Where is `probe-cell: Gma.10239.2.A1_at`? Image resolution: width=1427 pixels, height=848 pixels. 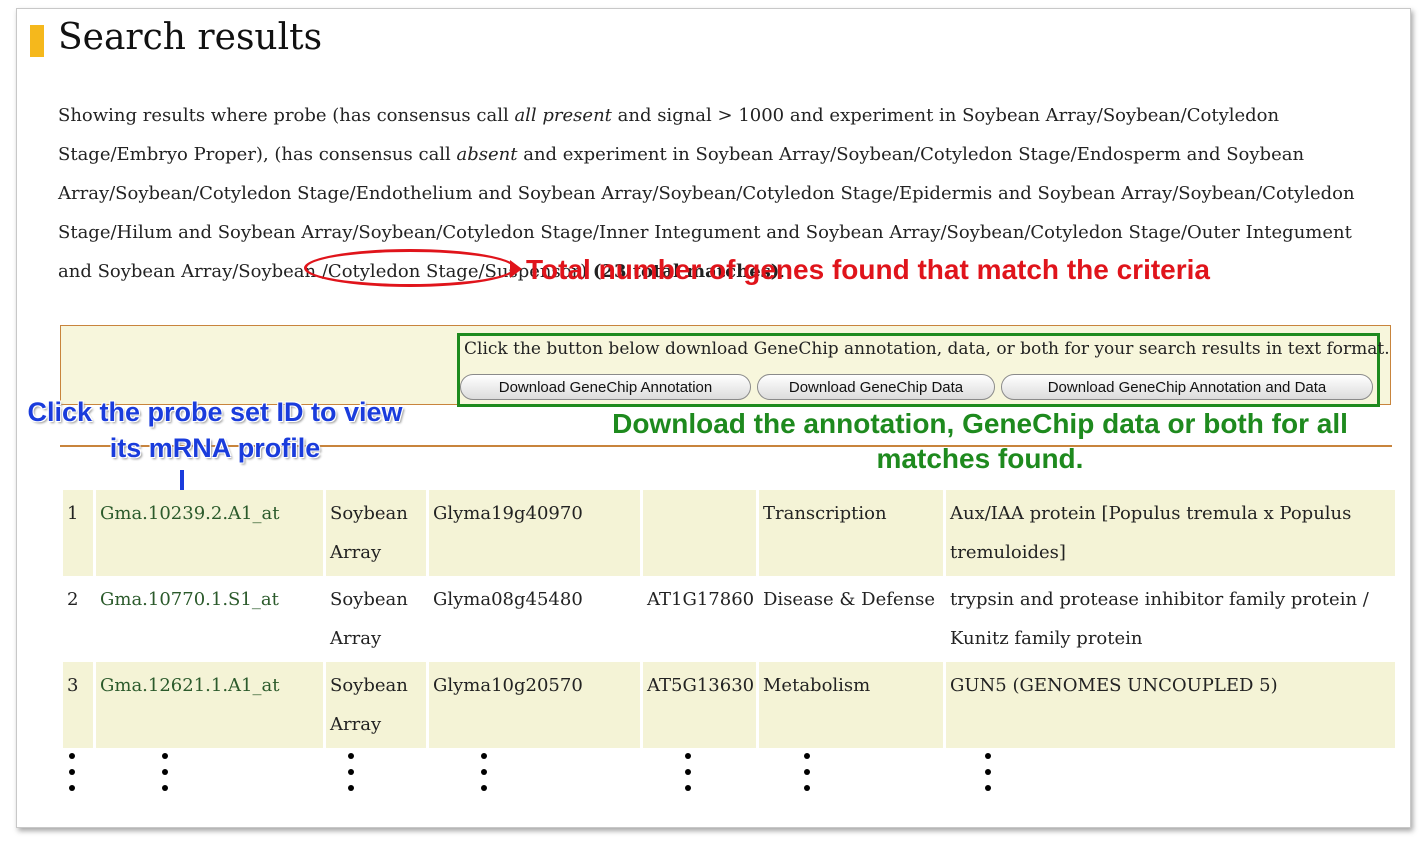
probe-cell: Gma.10239.2.A1_at is located at coordinates (209, 533).